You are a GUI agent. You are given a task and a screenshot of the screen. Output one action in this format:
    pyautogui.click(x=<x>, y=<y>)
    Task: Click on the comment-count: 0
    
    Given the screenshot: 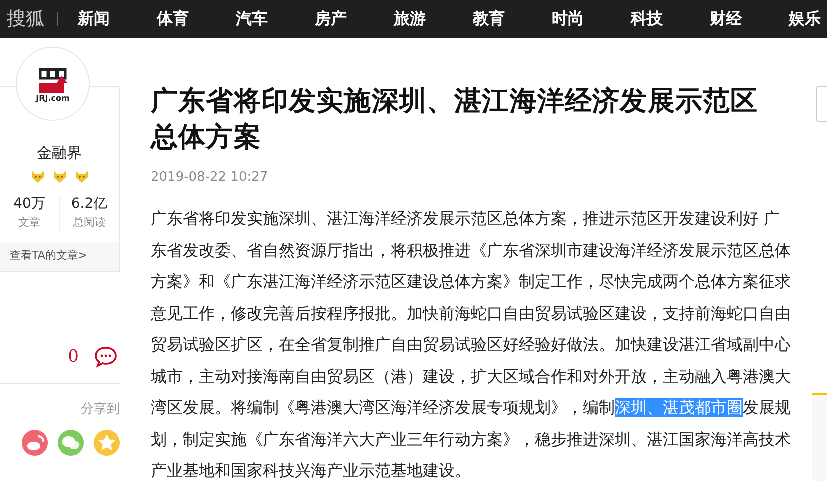 What is the action you would take?
    pyautogui.click(x=73, y=357)
    